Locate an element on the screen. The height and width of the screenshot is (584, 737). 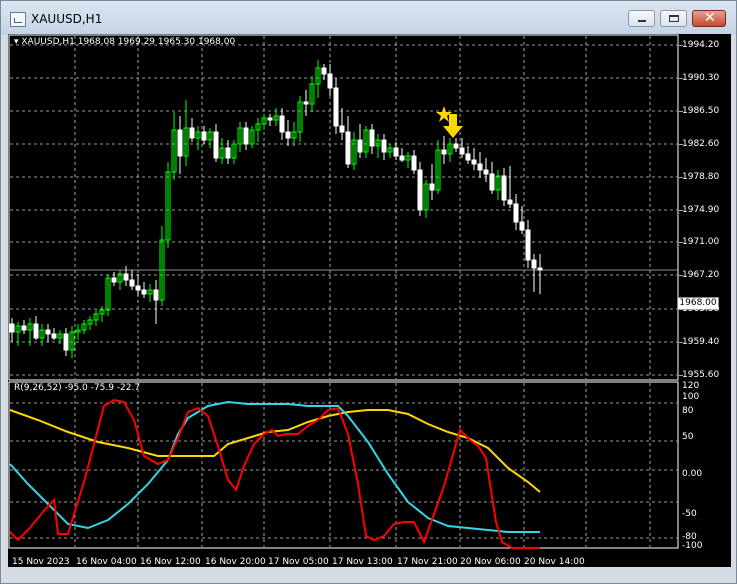
indicator-axis-label: -100 is located at coordinates (692, 546).